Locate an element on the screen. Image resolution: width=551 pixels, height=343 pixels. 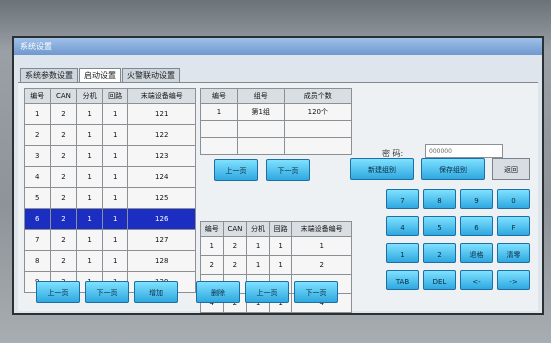
table-row: 7 2 1 1 127 is located at coordinates (110, 240).